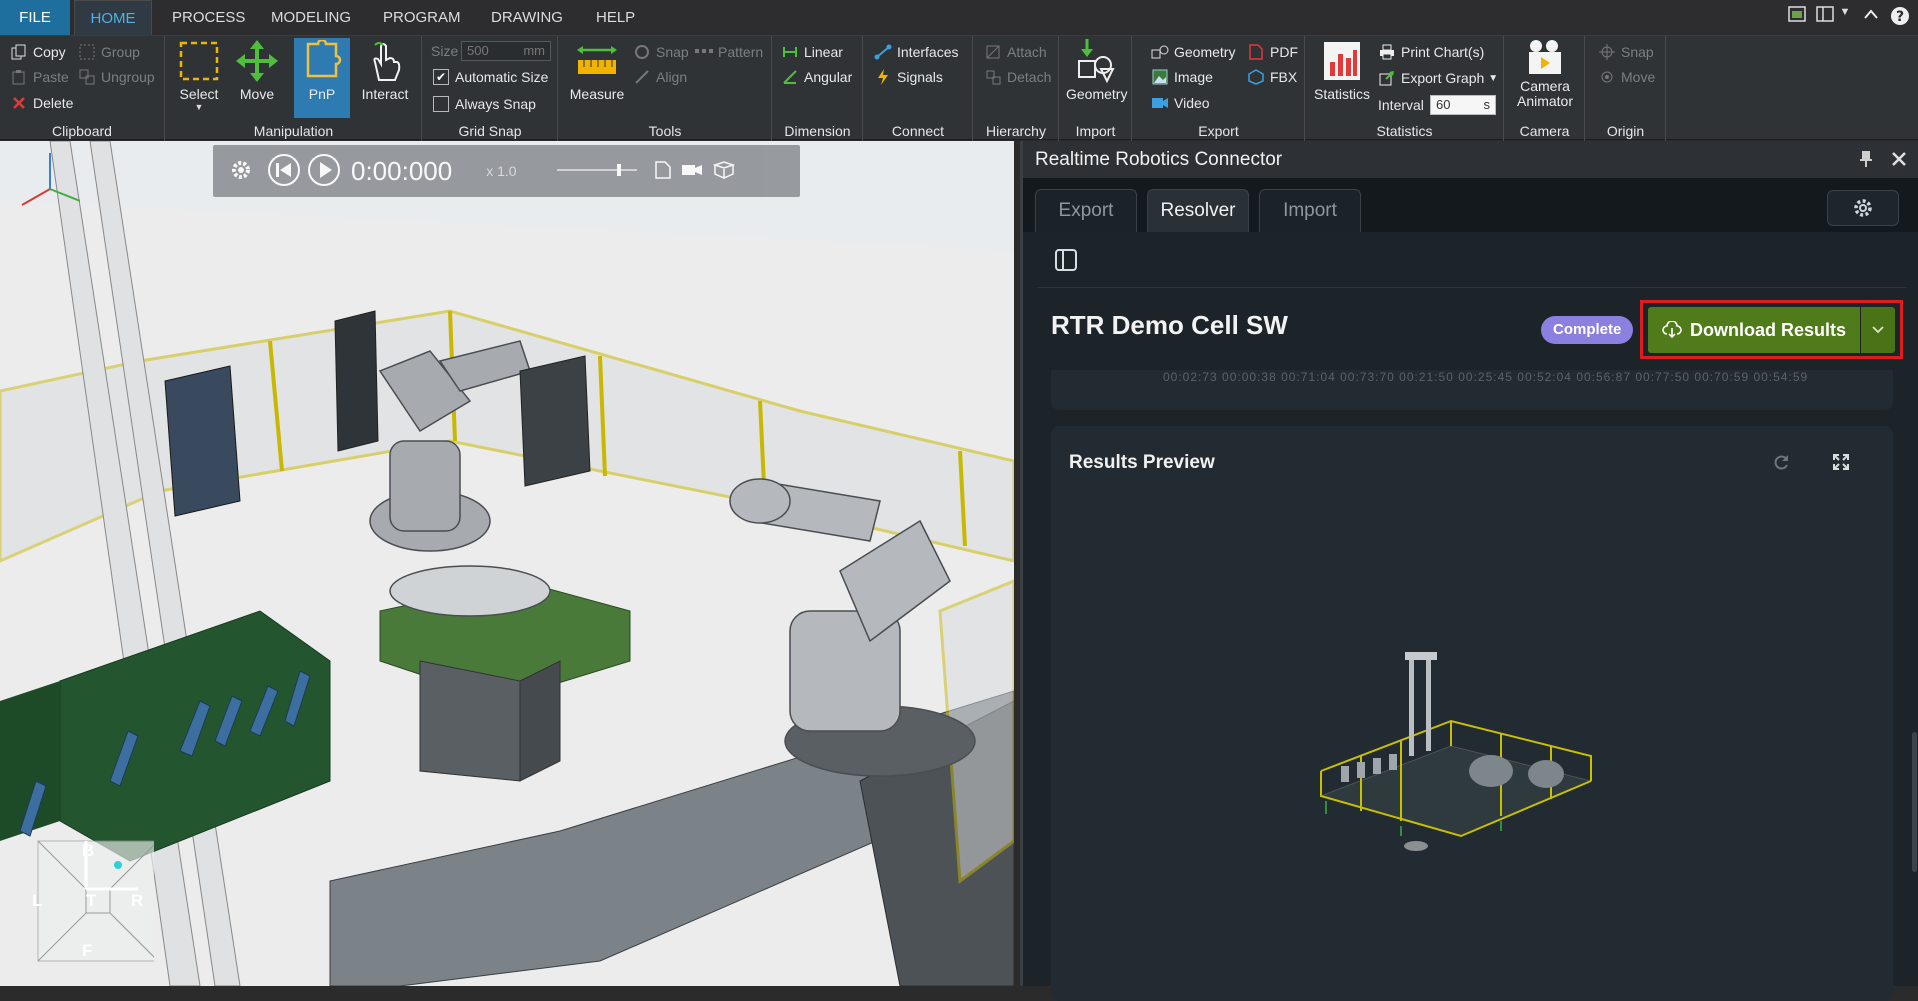 The height and width of the screenshot is (1001, 1918). What do you see at coordinates (1841, 462) in the screenshot?
I see `expand-icon` at bounding box center [1841, 462].